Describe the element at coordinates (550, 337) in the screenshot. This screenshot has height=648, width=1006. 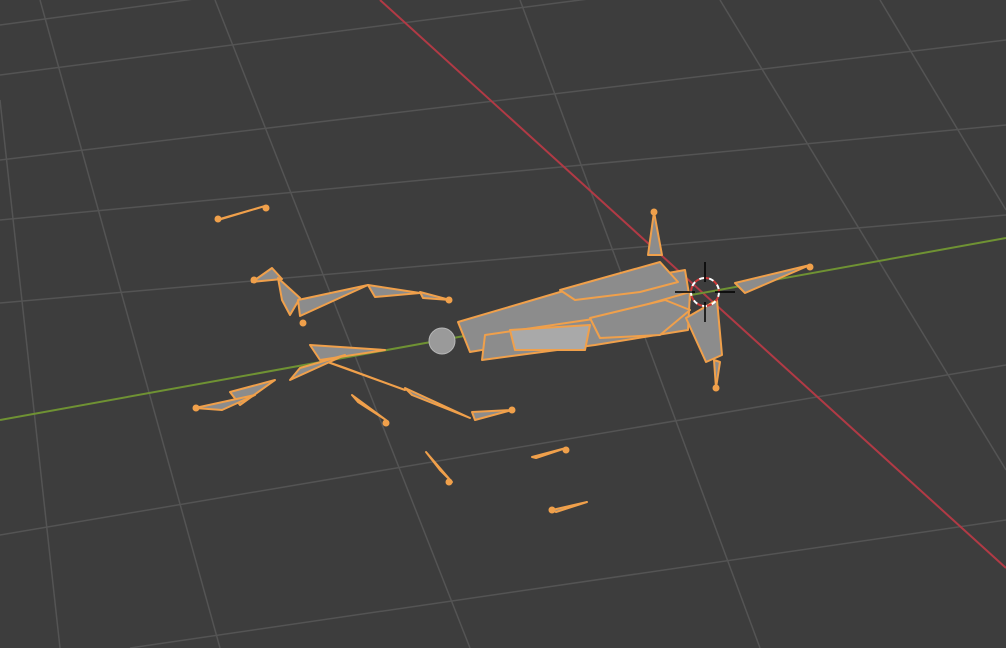
I see `bone` at that location.